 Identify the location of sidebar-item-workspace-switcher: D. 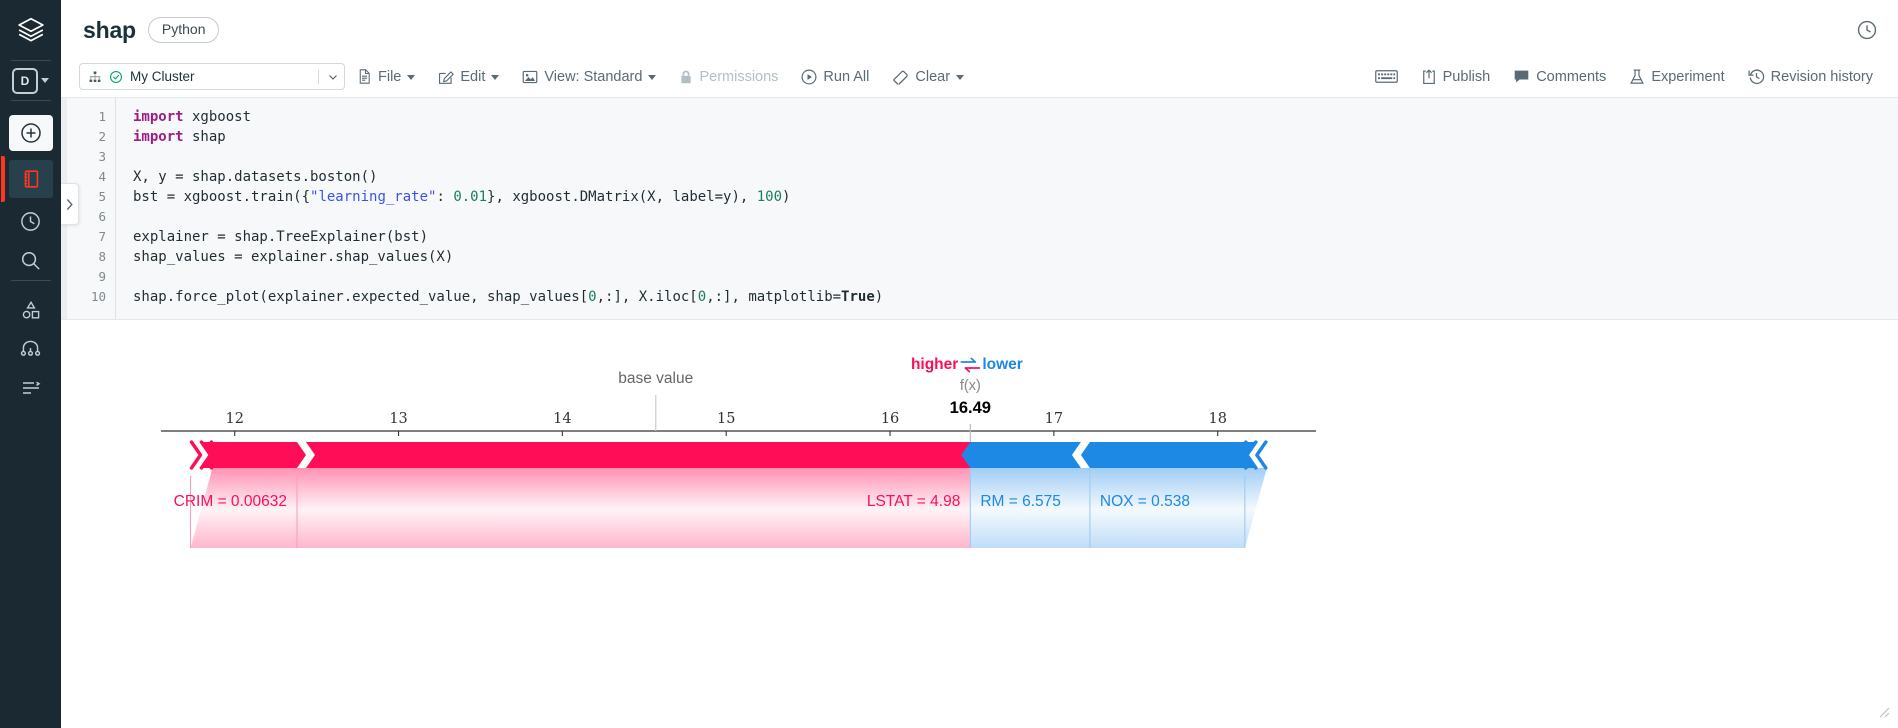
(30, 80).